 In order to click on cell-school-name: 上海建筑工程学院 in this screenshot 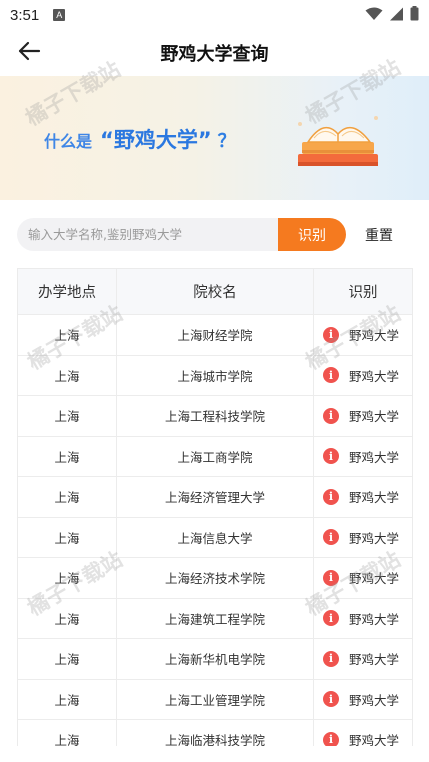, I will do `click(215, 618)`.